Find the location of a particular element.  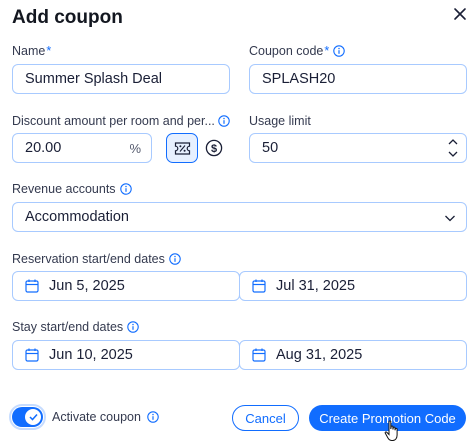

checkmark-icon is located at coordinates (33, 417).